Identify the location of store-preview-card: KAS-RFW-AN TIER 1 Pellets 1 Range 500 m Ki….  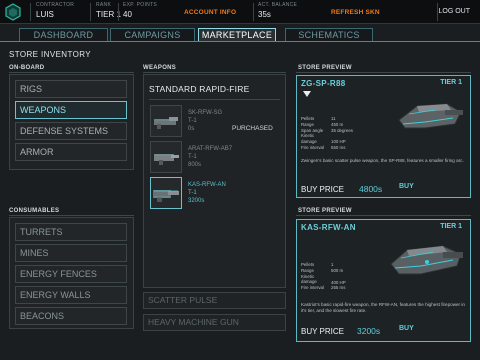
(383, 280).